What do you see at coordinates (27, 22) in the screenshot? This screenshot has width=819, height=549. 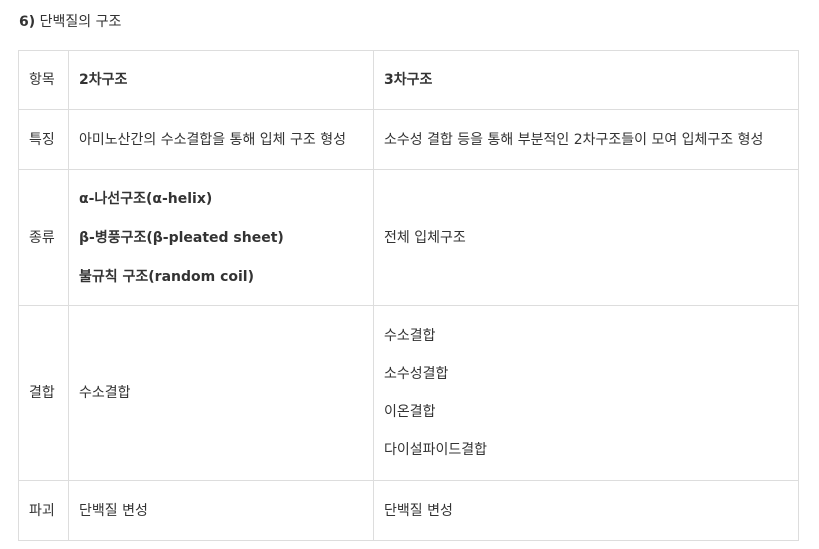 I see `section-number: 6)` at bounding box center [27, 22].